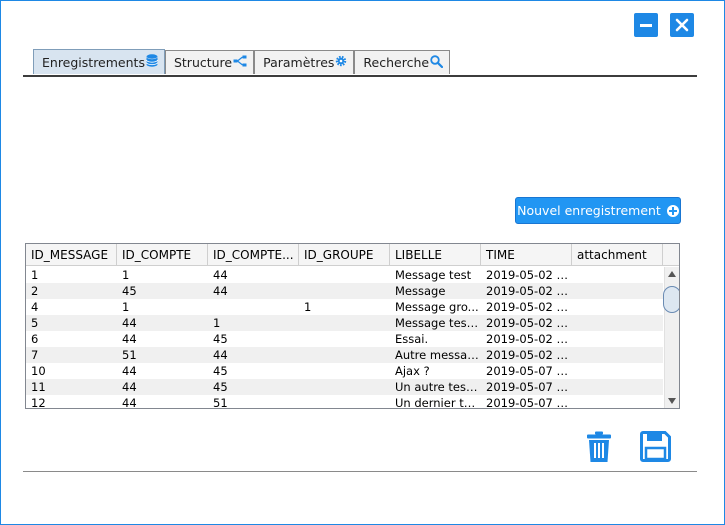  What do you see at coordinates (71, 355) in the screenshot?
I see `table-cell: 7` at bounding box center [71, 355].